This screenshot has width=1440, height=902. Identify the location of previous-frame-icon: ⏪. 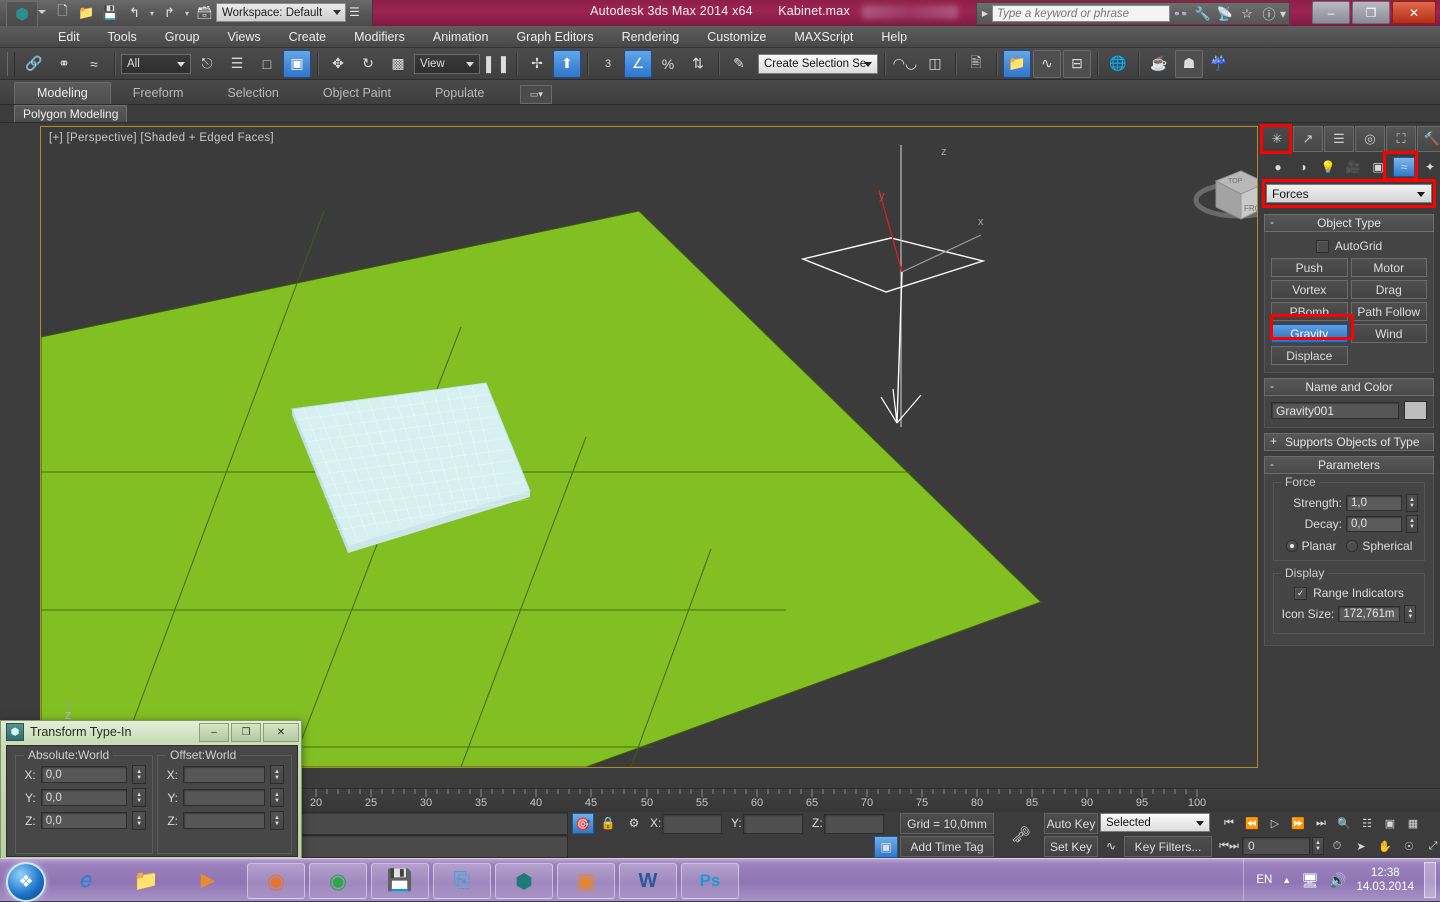
(1252, 823).